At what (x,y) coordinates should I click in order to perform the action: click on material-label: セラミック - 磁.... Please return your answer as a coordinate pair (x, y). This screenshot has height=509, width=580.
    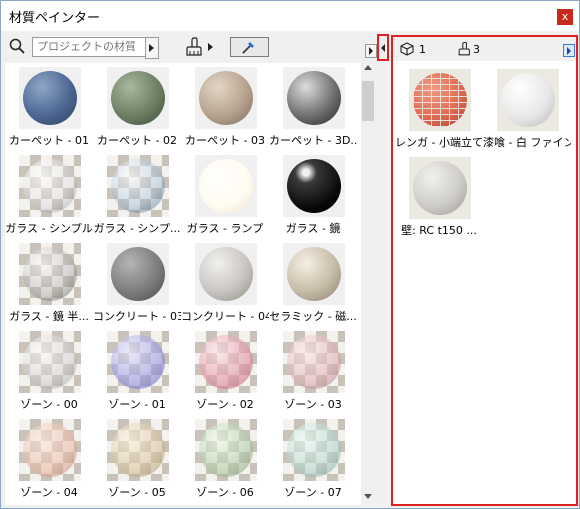
    Looking at the image, I should click on (313, 316).